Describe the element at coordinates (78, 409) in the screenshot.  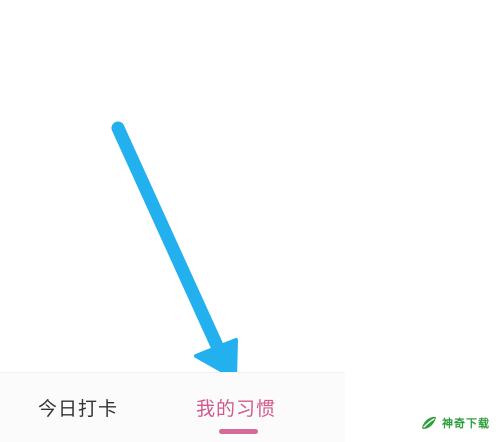
I see `tab-today-checkin-label: 今日打卡` at that location.